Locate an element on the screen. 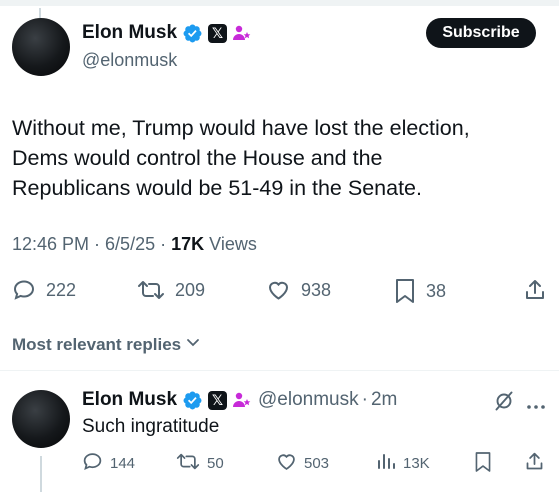  chevron-down-icon is located at coordinates (191, 344).